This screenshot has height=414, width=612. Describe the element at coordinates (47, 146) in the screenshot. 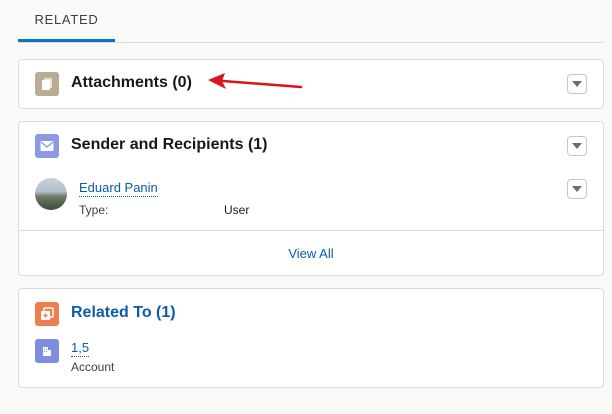

I see `email-icon` at that location.